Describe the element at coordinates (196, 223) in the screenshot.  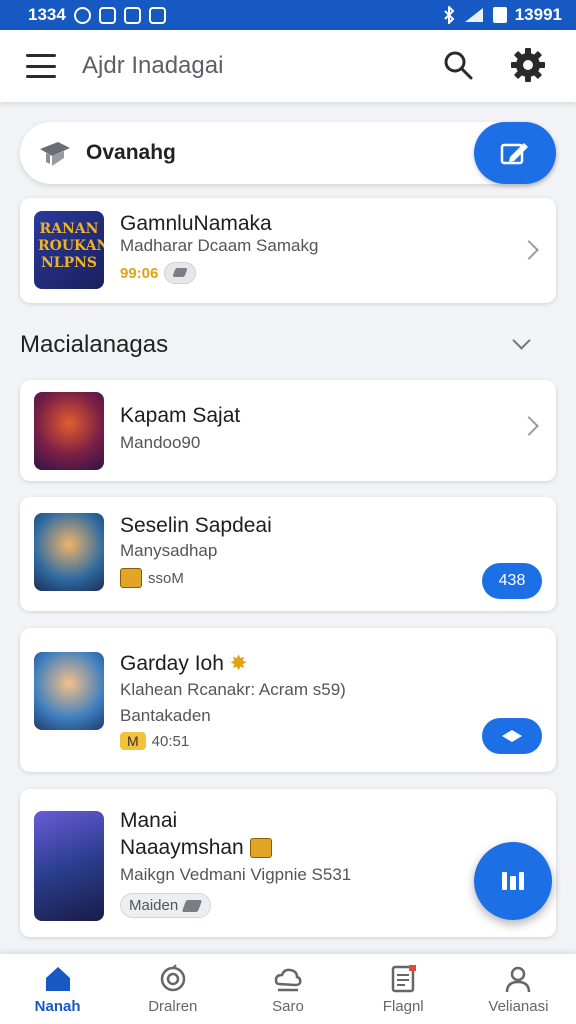
I see `featured-title: GamnluNamaka` at that location.